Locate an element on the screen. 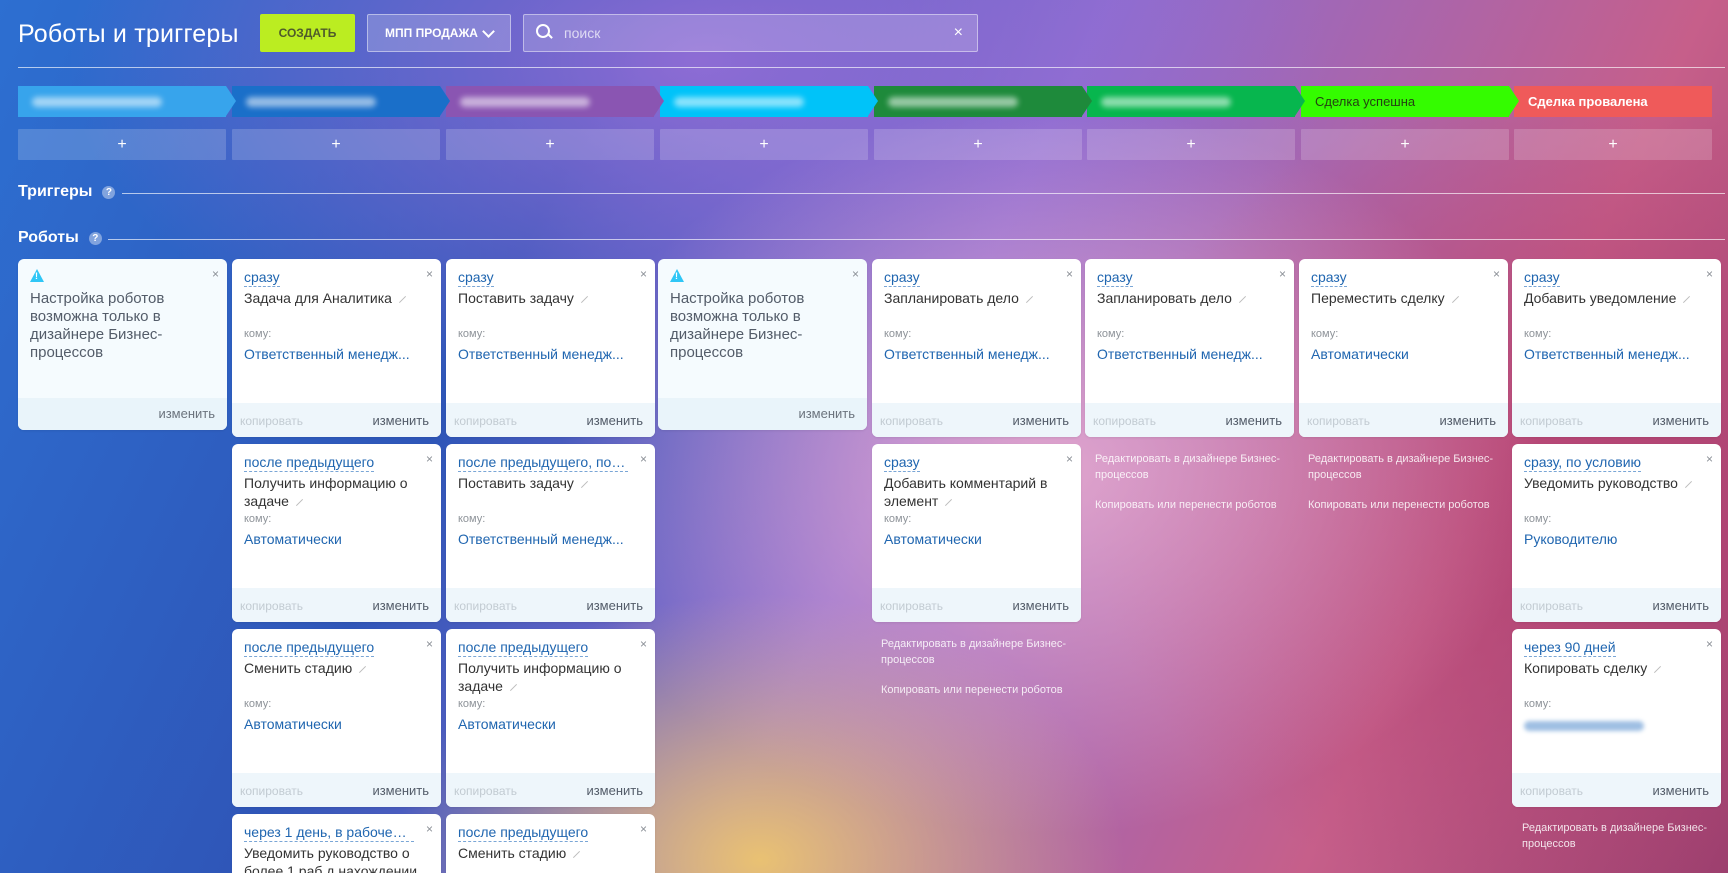  robot-delay: сразу, по условию is located at coordinates (1583, 463).